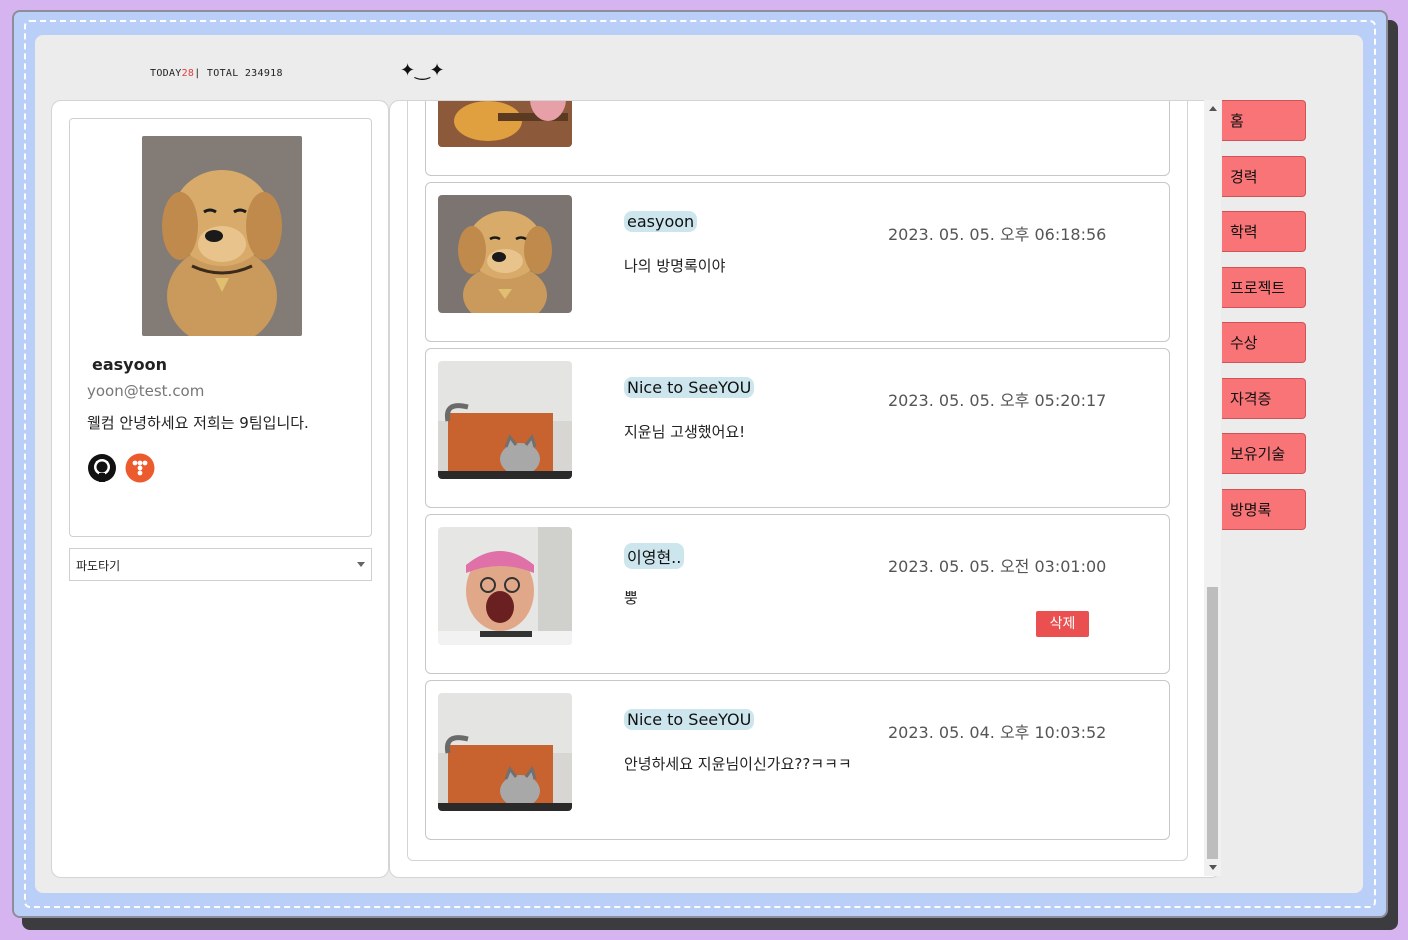 The height and width of the screenshot is (940, 1408). Describe the element at coordinates (1264, 176) in the screenshot. I see `tab-career: 경력` at that location.